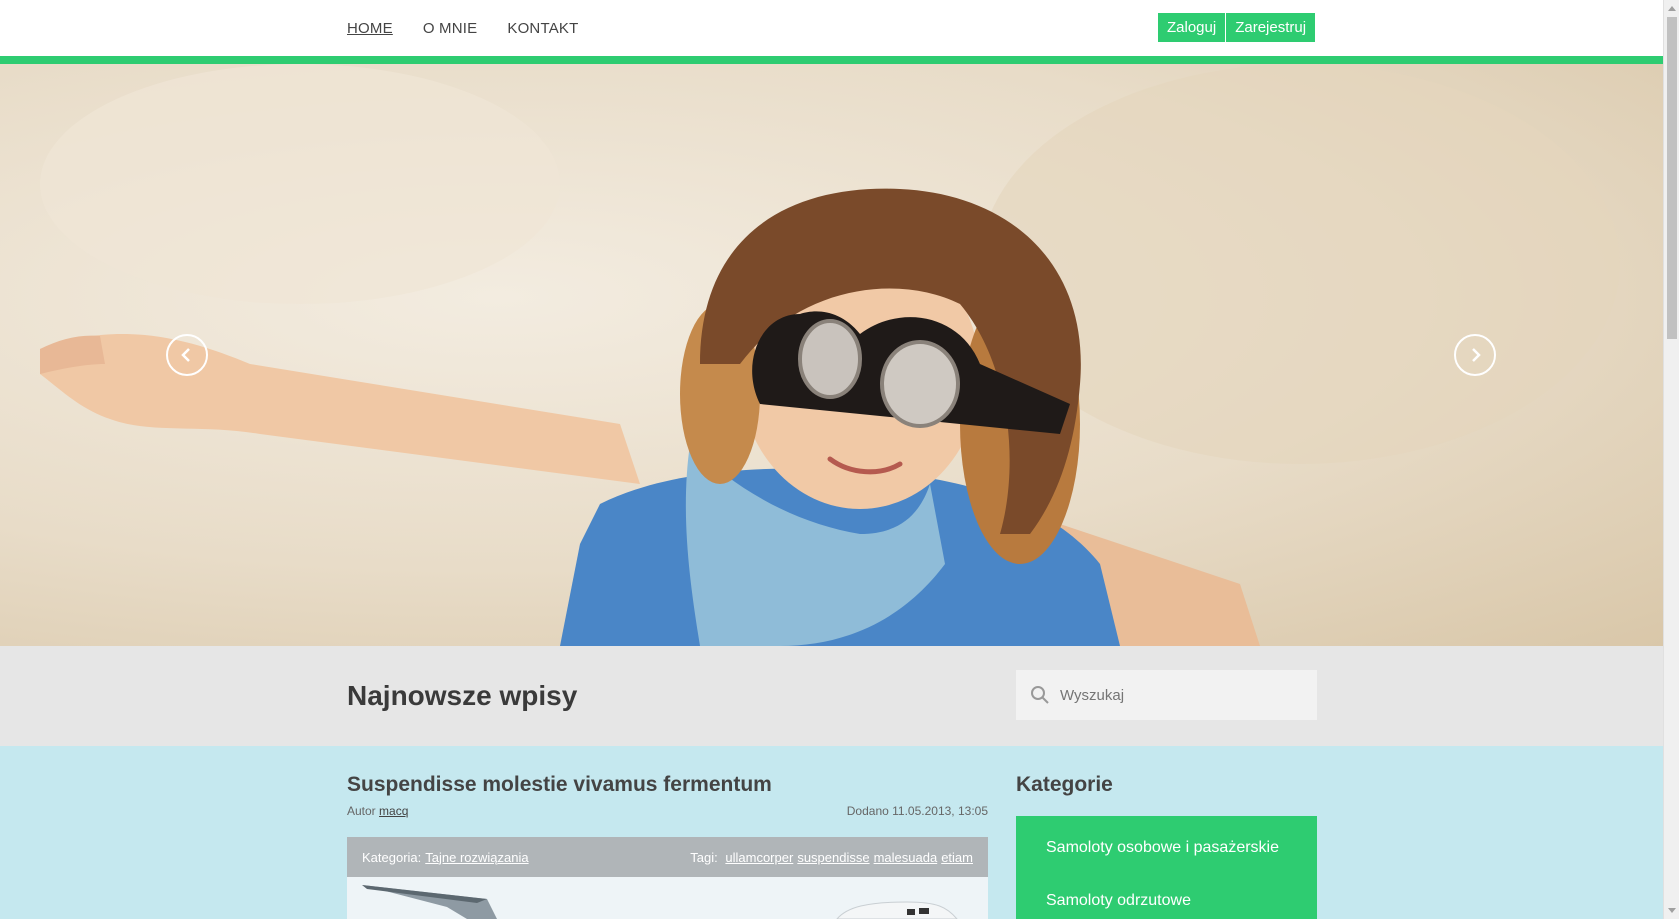 The width and height of the screenshot is (1679, 919). I want to click on slider-next-button, so click(1475, 355).